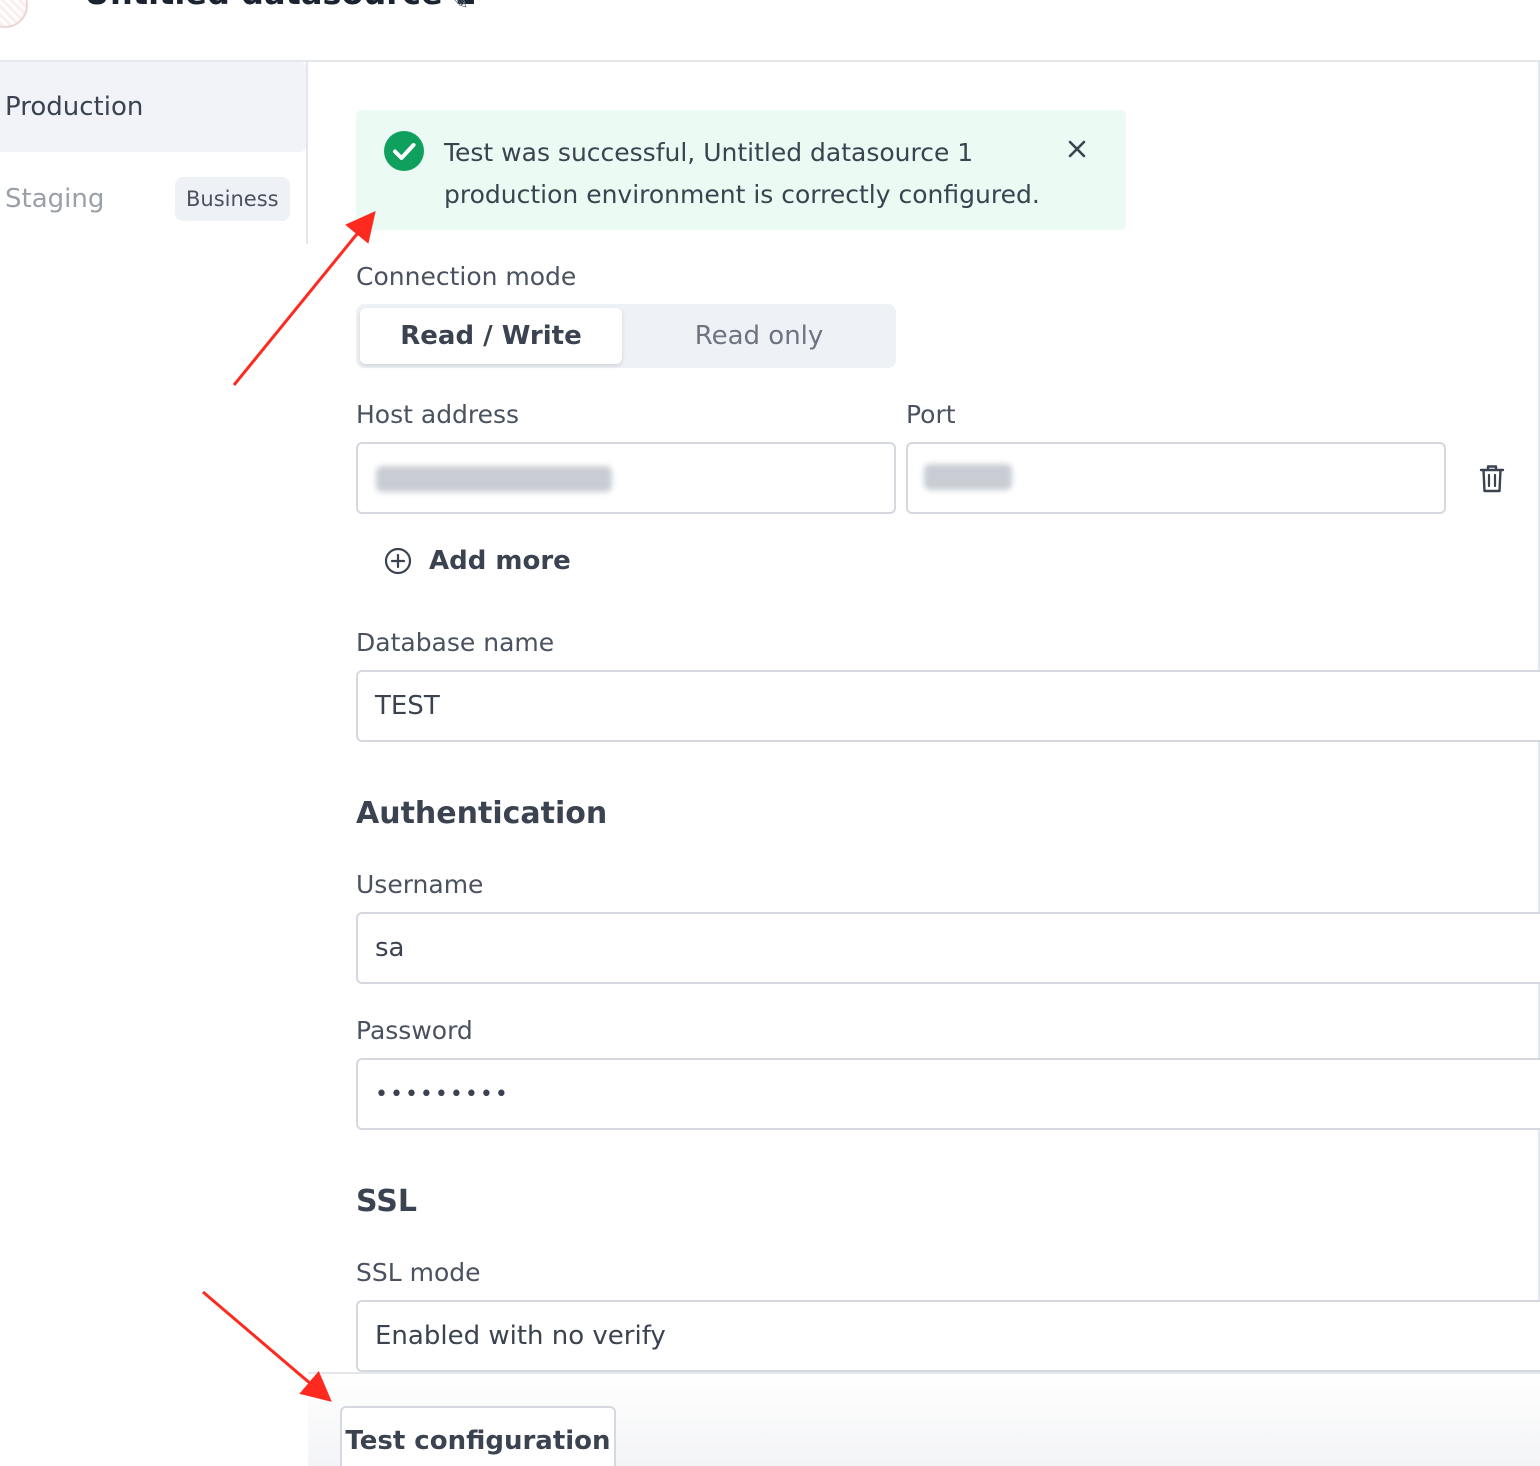 This screenshot has width=1540, height=1466. What do you see at coordinates (407, 706) in the screenshot?
I see `database-name-value: TEST` at bounding box center [407, 706].